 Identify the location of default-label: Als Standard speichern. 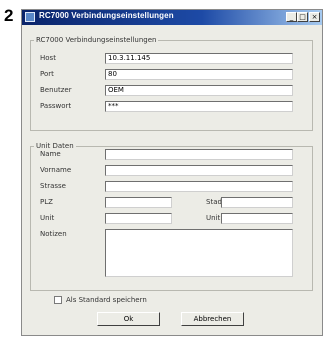
(106, 300).